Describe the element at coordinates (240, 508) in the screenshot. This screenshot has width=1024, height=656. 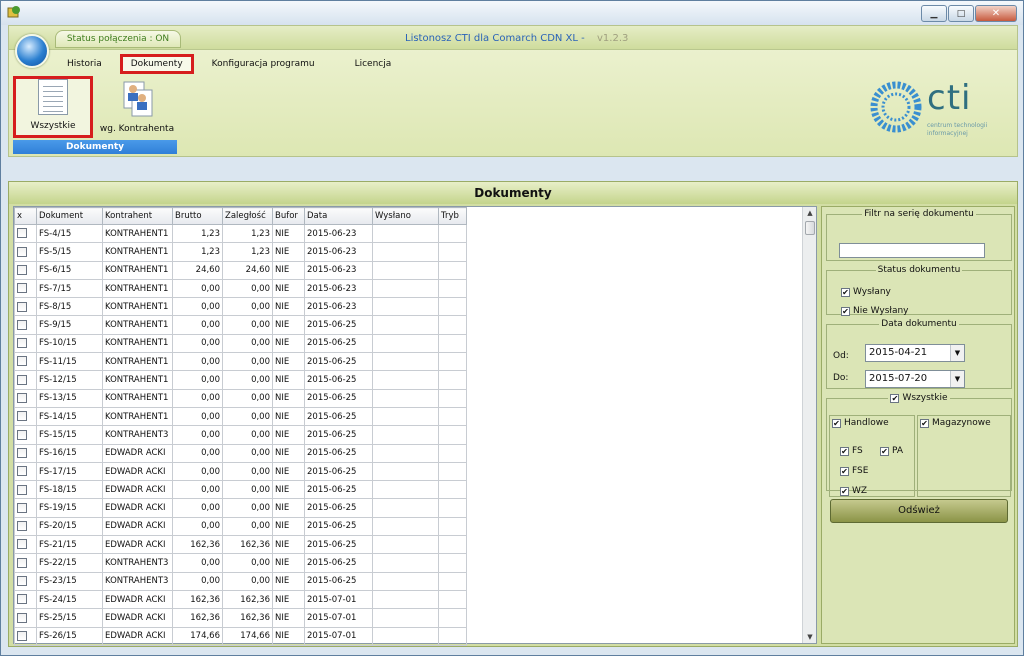
I see `table-row: FS-19/15 EDWADR ACKI 0,00 0,00 NIE 2015-06-25` at that location.